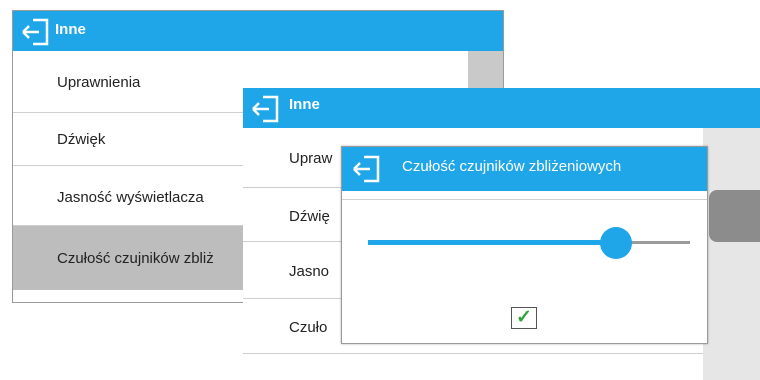 The width and height of the screenshot is (760, 380). I want to click on panel-middle-title: Inne, so click(304, 104).